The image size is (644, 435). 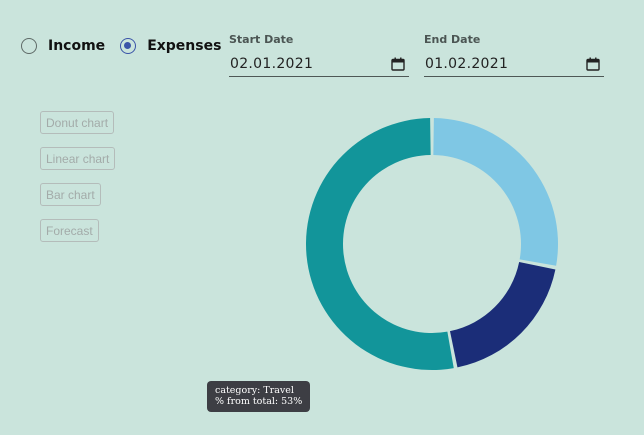 What do you see at coordinates (379, 244) in the screenshot?
I see `donut-slice-teal` at bounding box center [379, 244].